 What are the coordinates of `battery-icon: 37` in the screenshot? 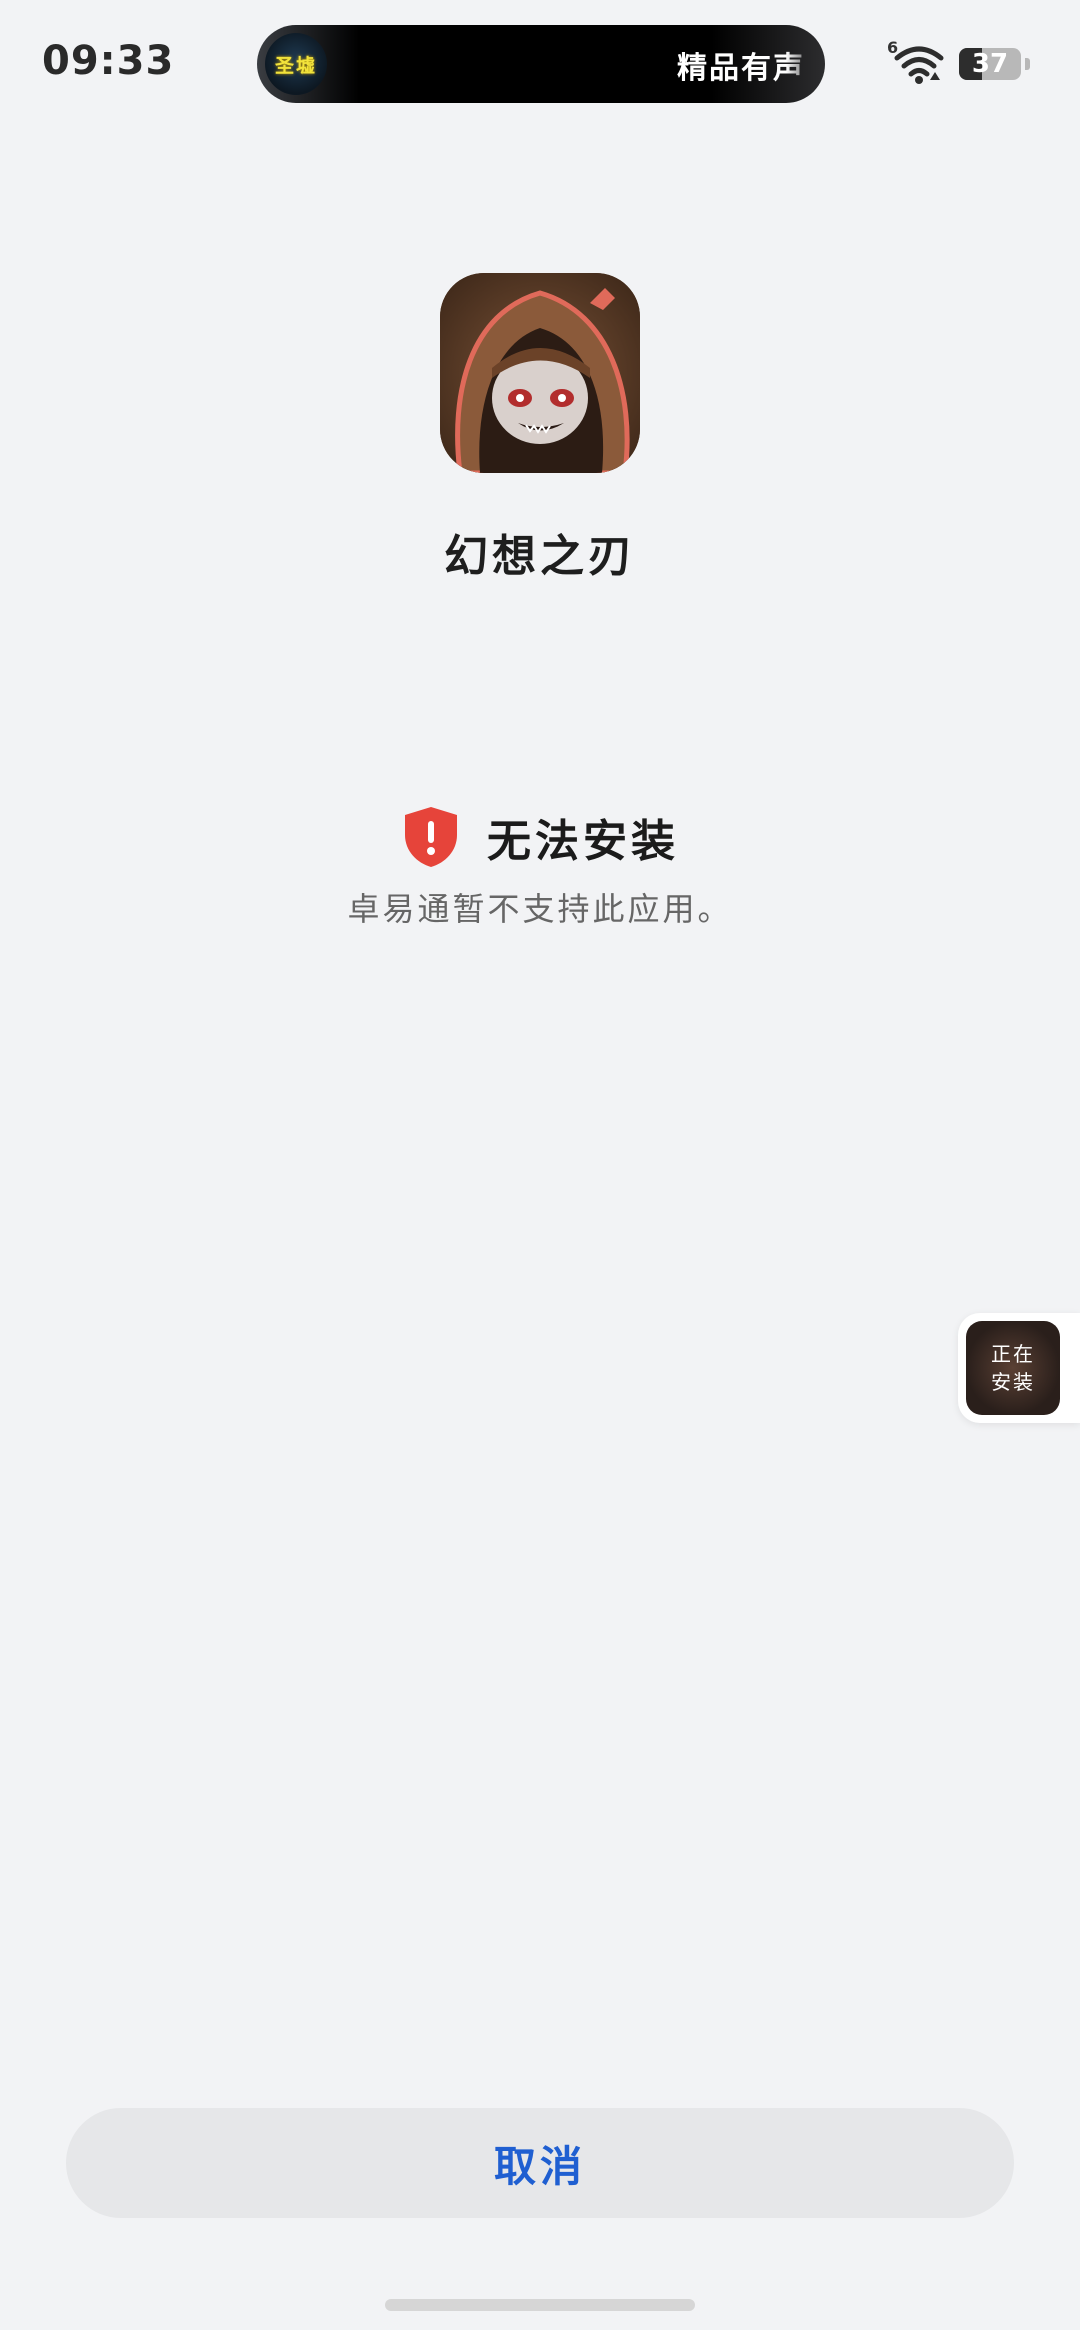 It's located at (990, 64).